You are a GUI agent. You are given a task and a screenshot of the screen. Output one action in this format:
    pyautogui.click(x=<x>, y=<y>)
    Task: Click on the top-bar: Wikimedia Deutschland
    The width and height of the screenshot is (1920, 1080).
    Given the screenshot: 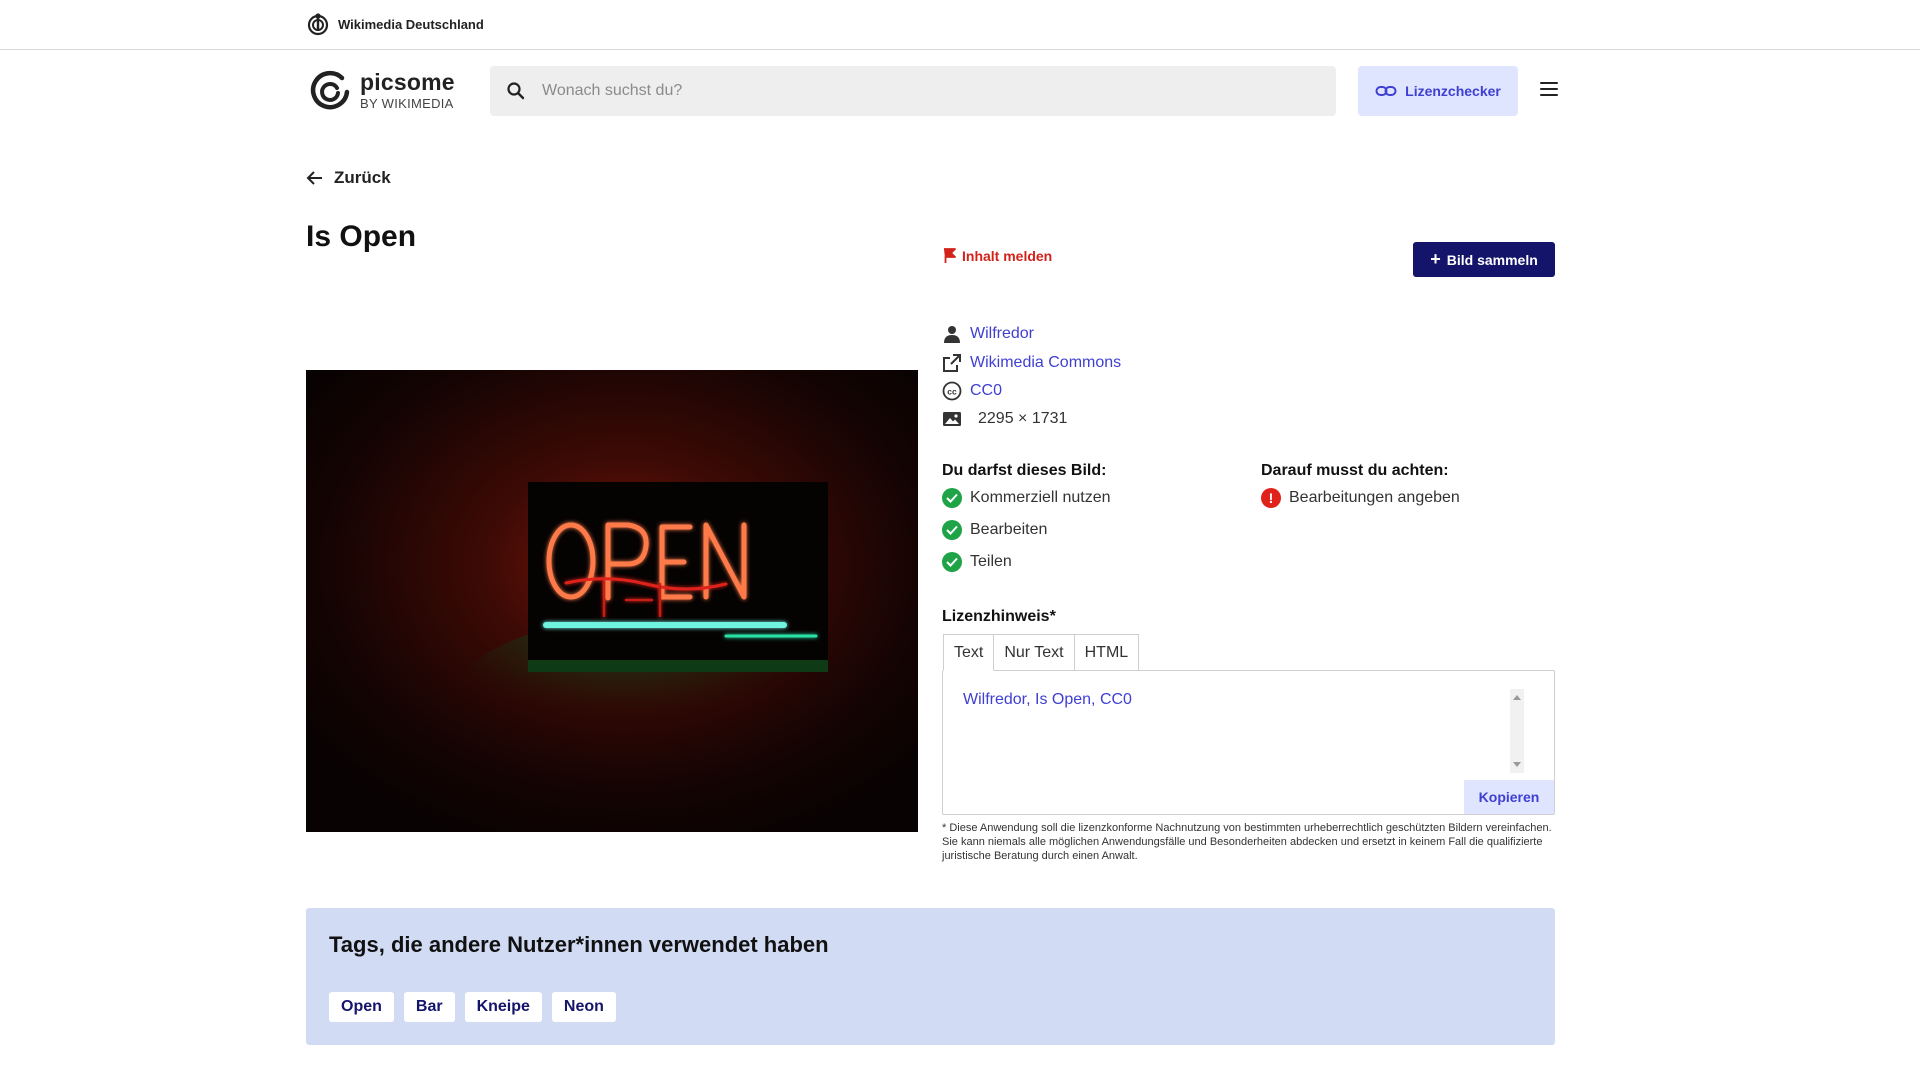 What is the action you would take?
    pyautogui.click(x=960, y=25)
    